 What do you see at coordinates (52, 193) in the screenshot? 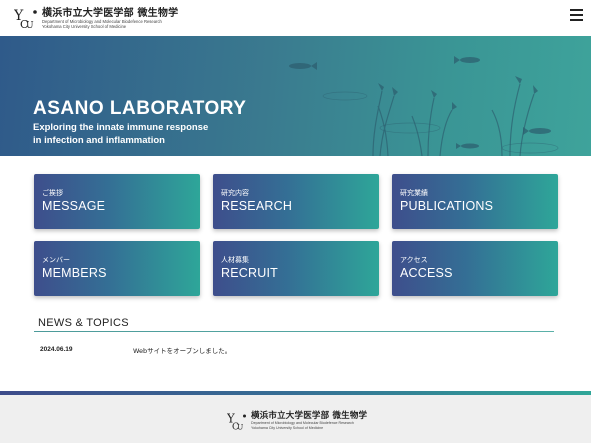
I see `card-label-jp: ご挨拶` at bounding box center [52, 193].